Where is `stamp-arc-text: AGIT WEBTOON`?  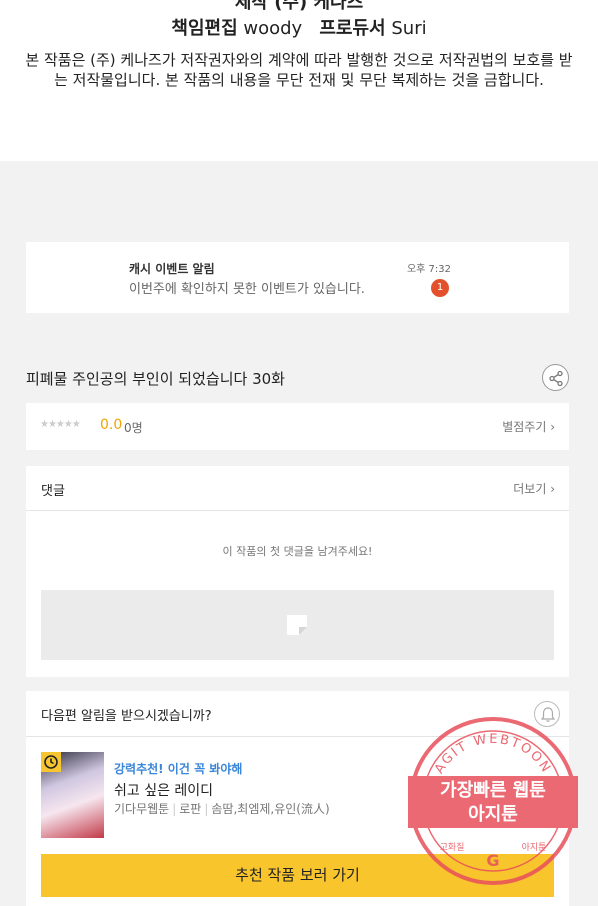 stamp-arc-text: AGIT WEBTOON is located at coordinates (492, 754).